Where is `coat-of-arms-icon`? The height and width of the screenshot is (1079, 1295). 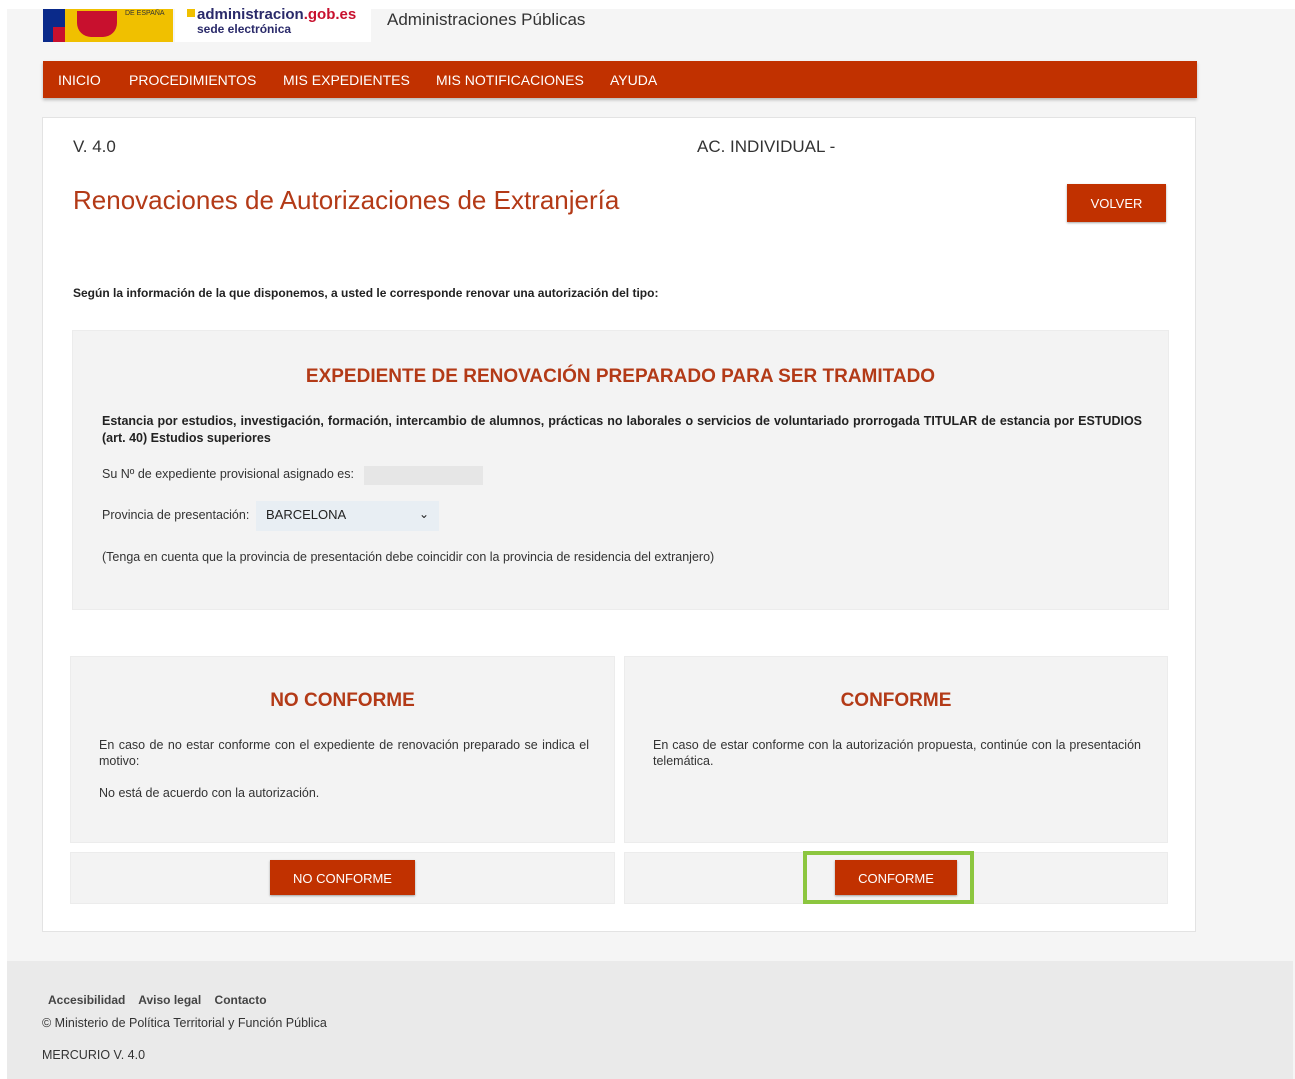
coat-of-arms-icon is located at coordinates (97, 24).